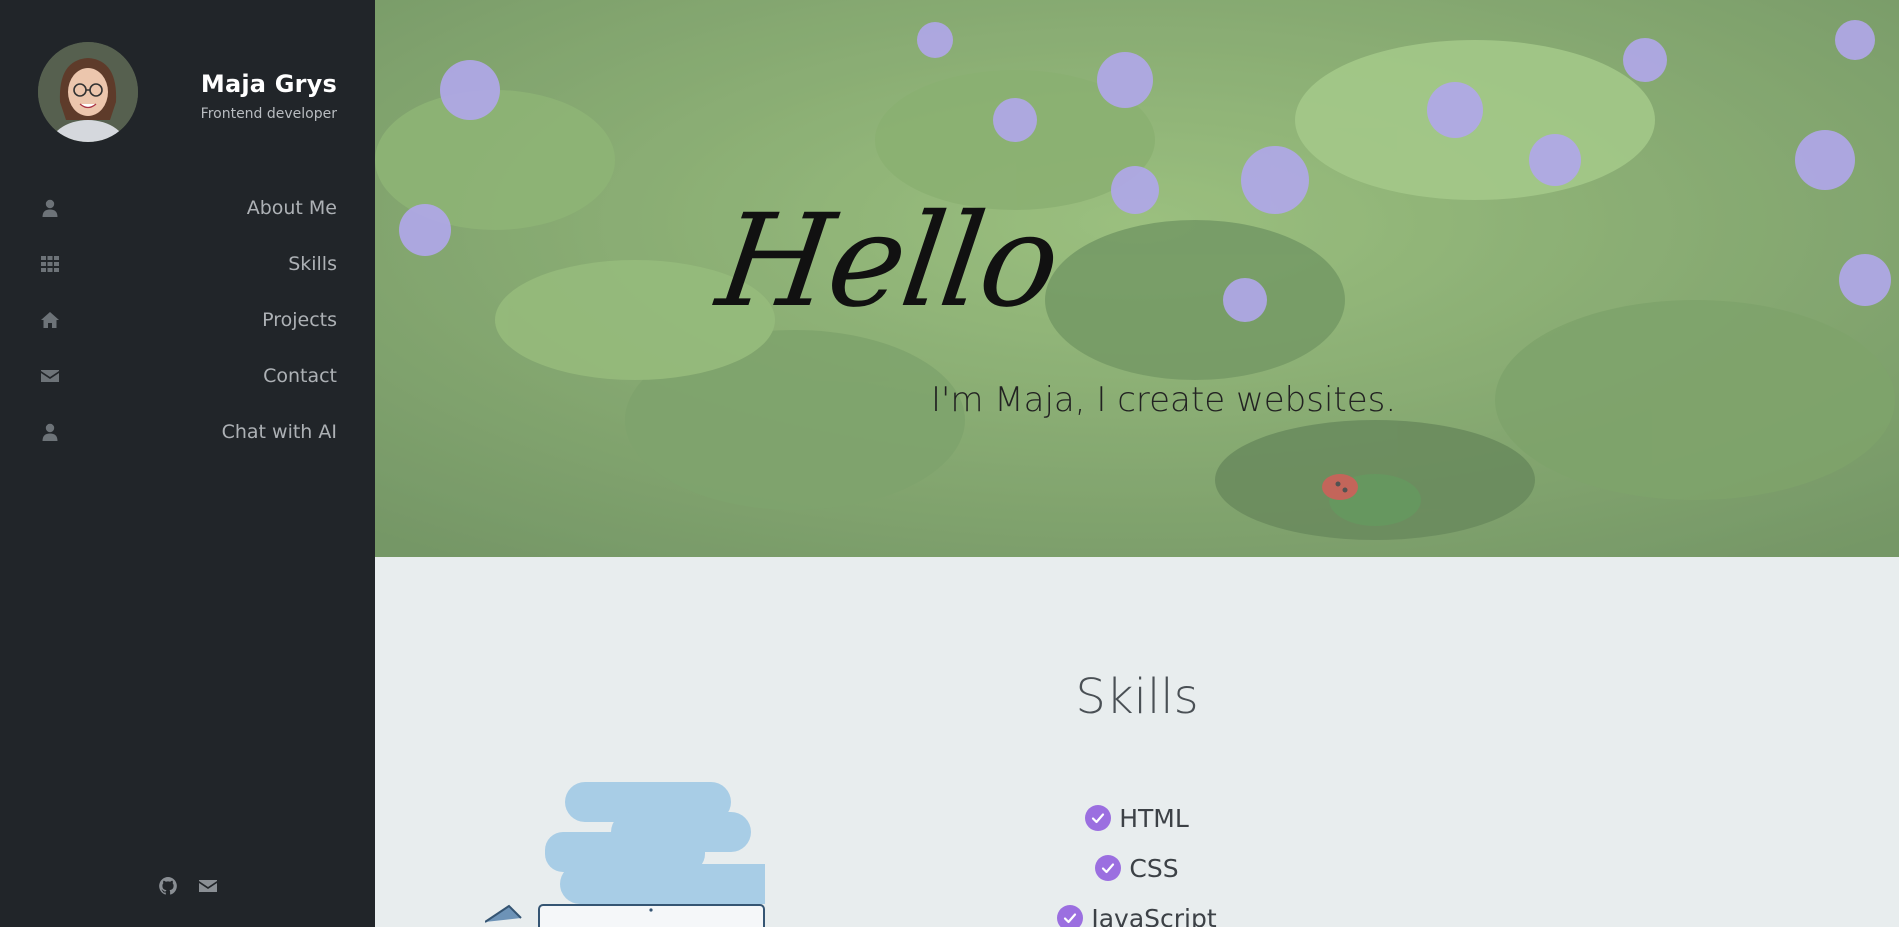  What do you see at coordinates (1154, 868) in the screenshot?
I see `skill-label: CSS` at bounding box center [1154, 868].